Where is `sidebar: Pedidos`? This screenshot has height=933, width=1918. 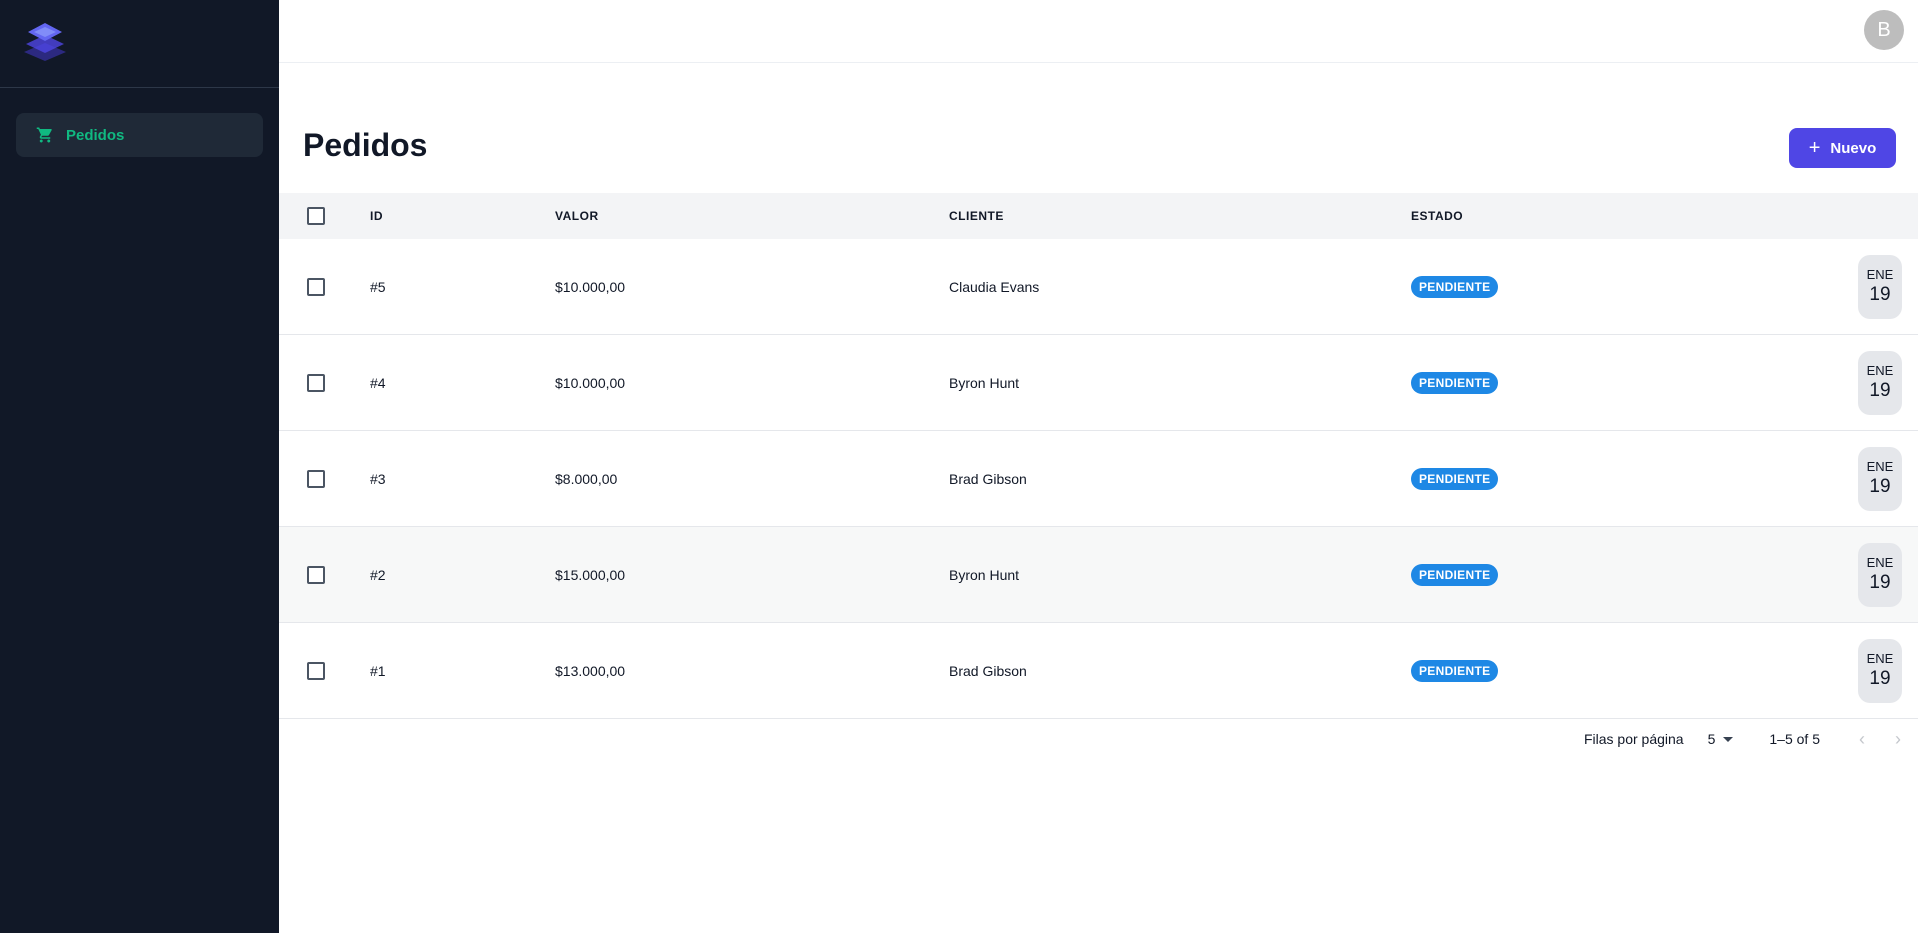 sidebar: Pedidos is located at coordinates (139, 466).